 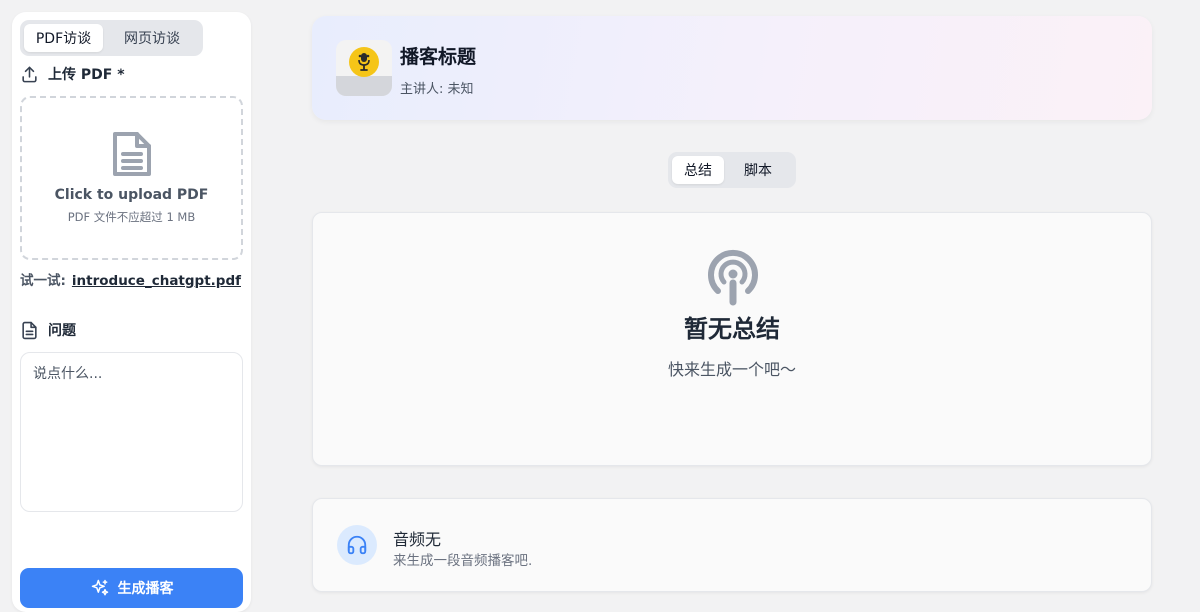 What do you see at coordinates (437, 89) in the screenshot?
I see `podcast-host: 主讲人: 未知` at bounding box center [437, 89].